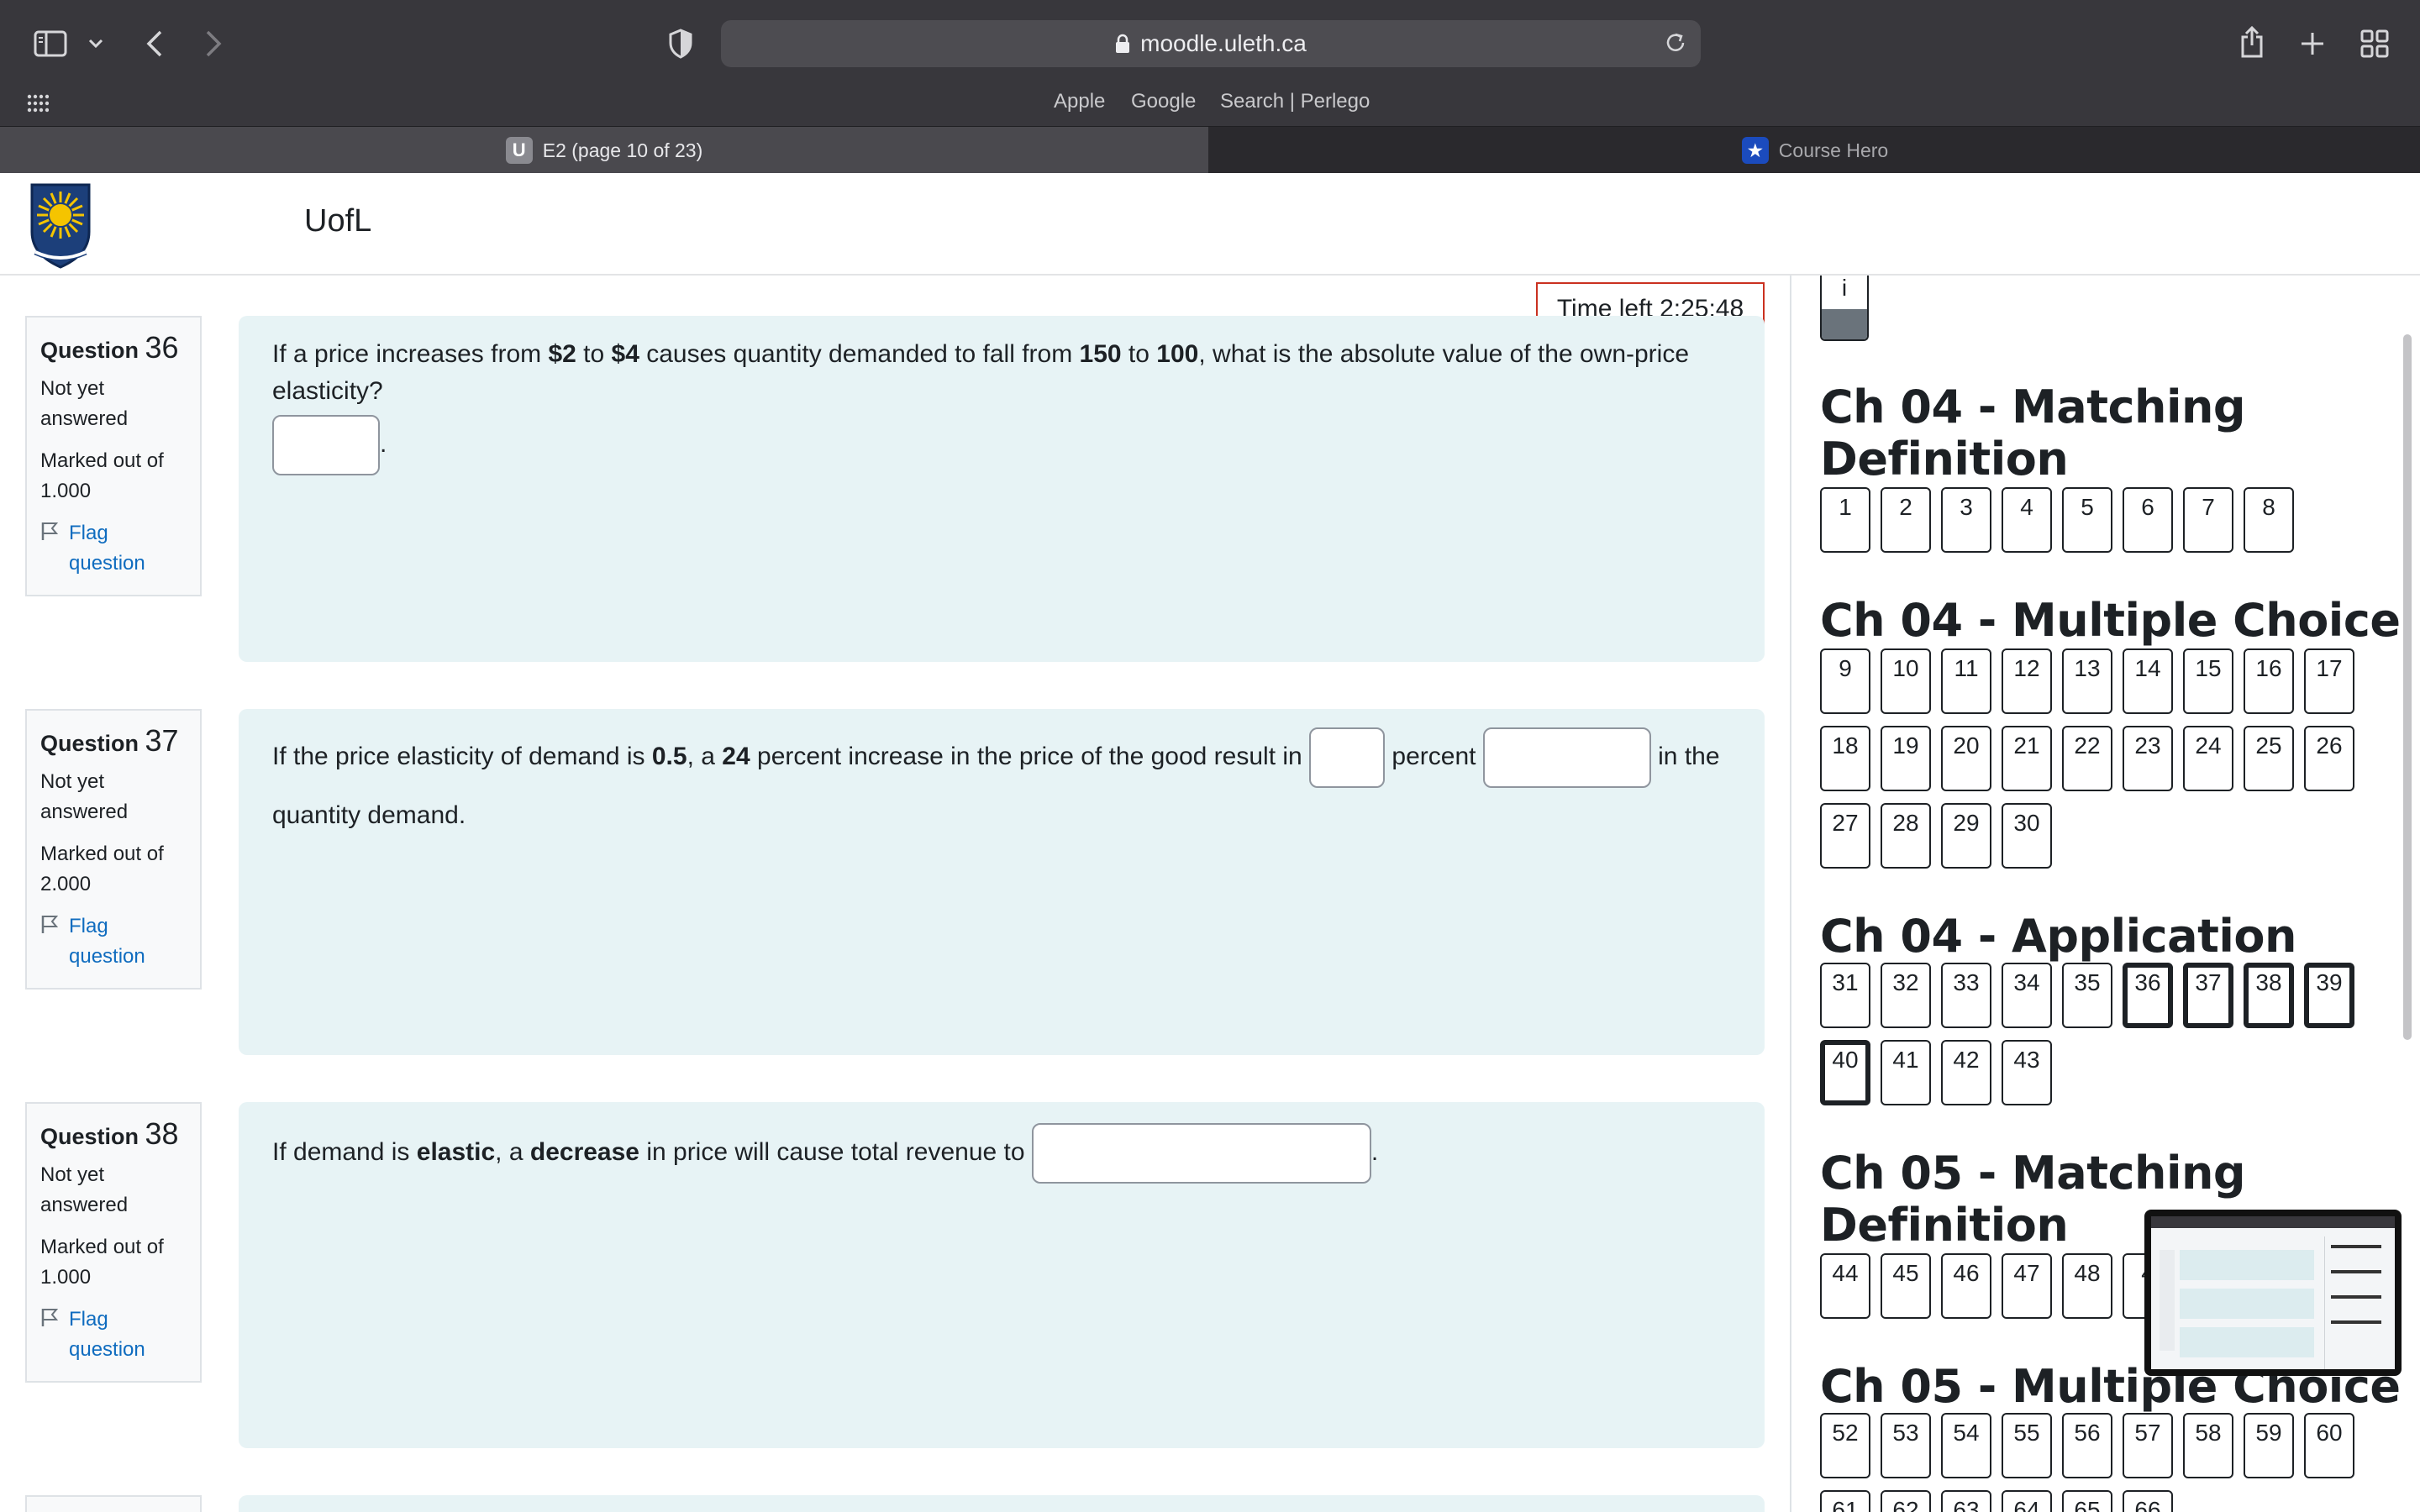 This screenshot has height=1512, width=2420. What do you see at coordinates (37, 103) in the screenshot?
I see `apps-grid-icon` at bounding box center [37, 103].